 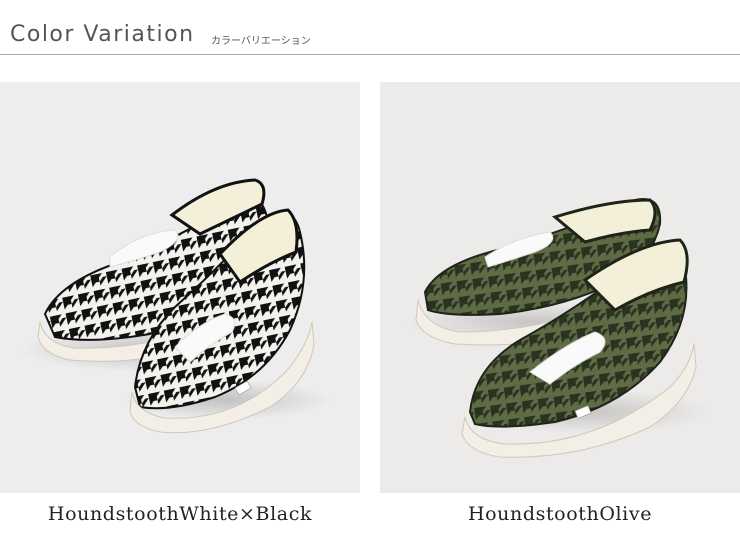 I want to click on header: Color Variation カラーバリエーション, so click(x=370, y=28).